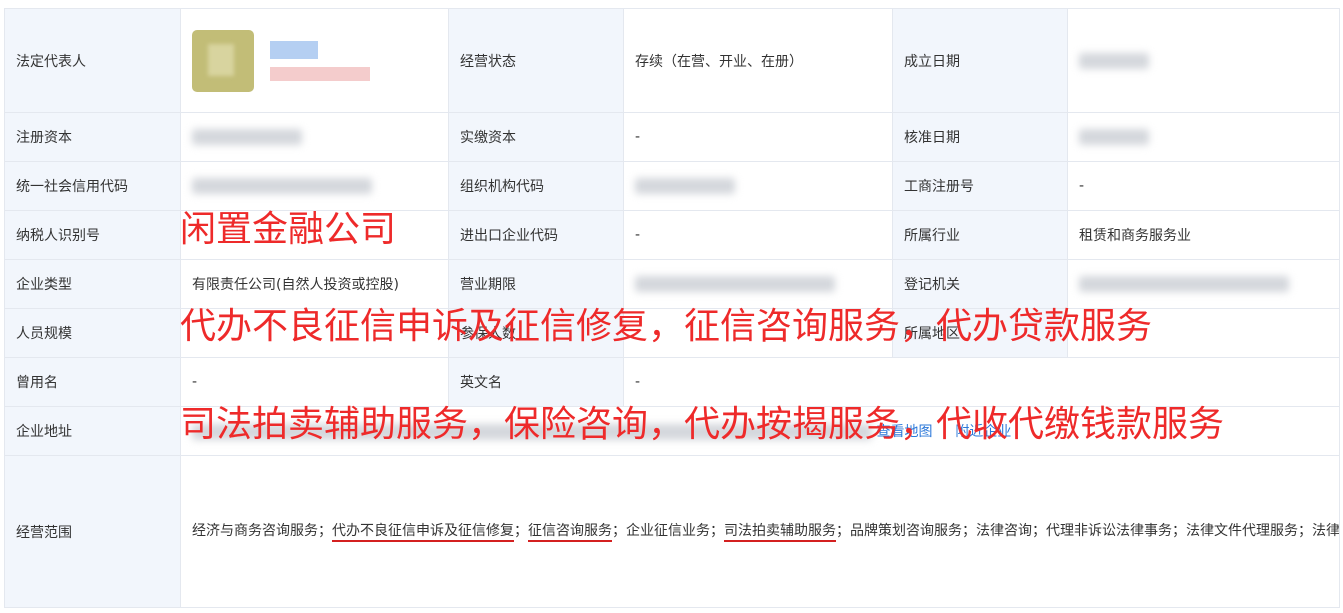 The width and height of the screenshot is (1343, 613). Describe the element at coordinates (758, 137) in the screenshot. I see `paid-capital-value: -` at that location.